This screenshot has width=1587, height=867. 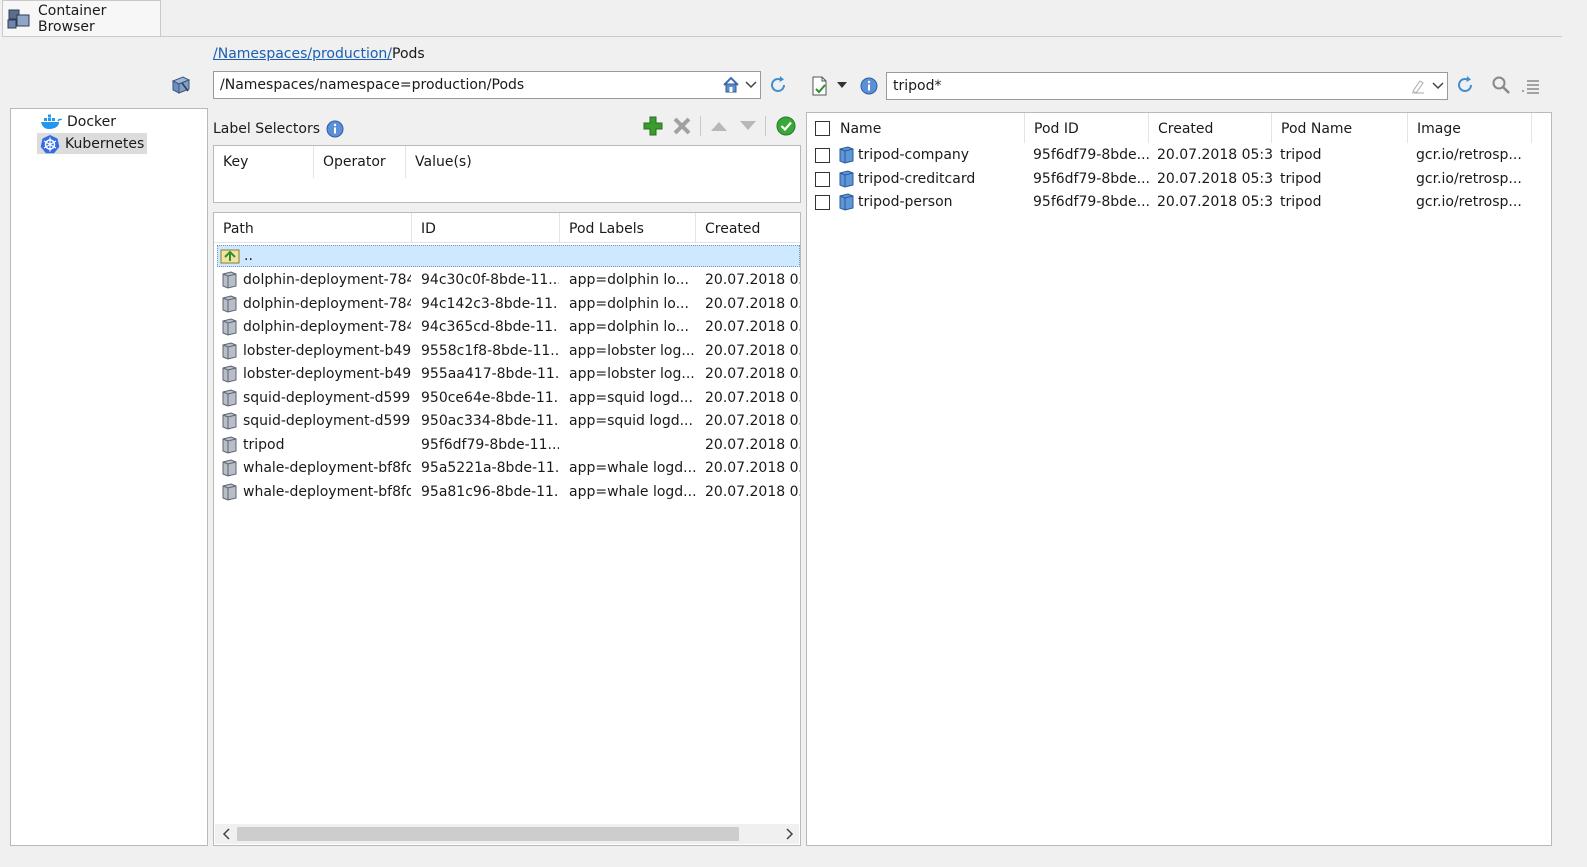 What do you see at coordinates (820, 86) in the screenshot?
I see `export-icon` at bounding box center [820, 86].